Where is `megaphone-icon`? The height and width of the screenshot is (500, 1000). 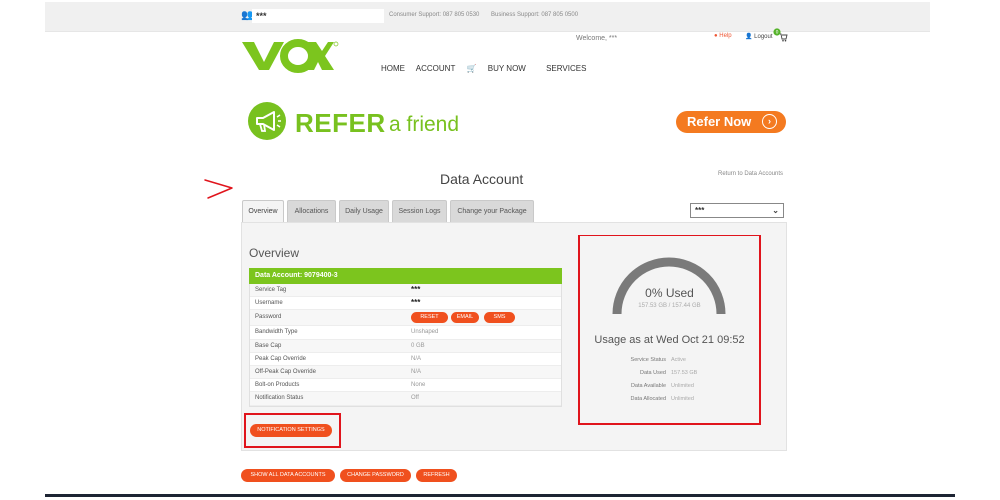
megaphone-icon is located at coordinates (267, 121).